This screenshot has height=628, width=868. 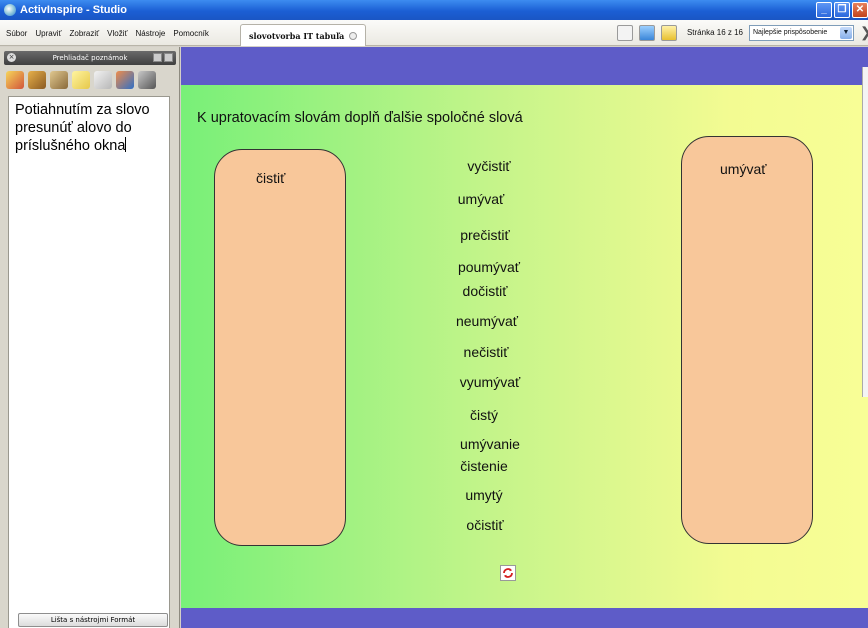 I want to click on draggable-word: neumývať, so click(x=487, y=321).